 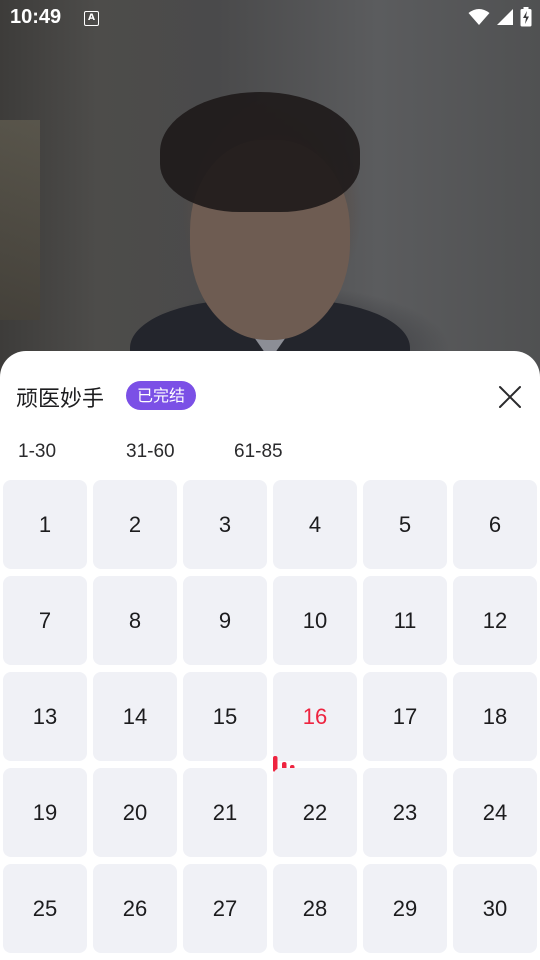 What do you see at coordinates (315, 716) in the screenshot?
I see `episode-number: 16` at bounding box center [315, 716].